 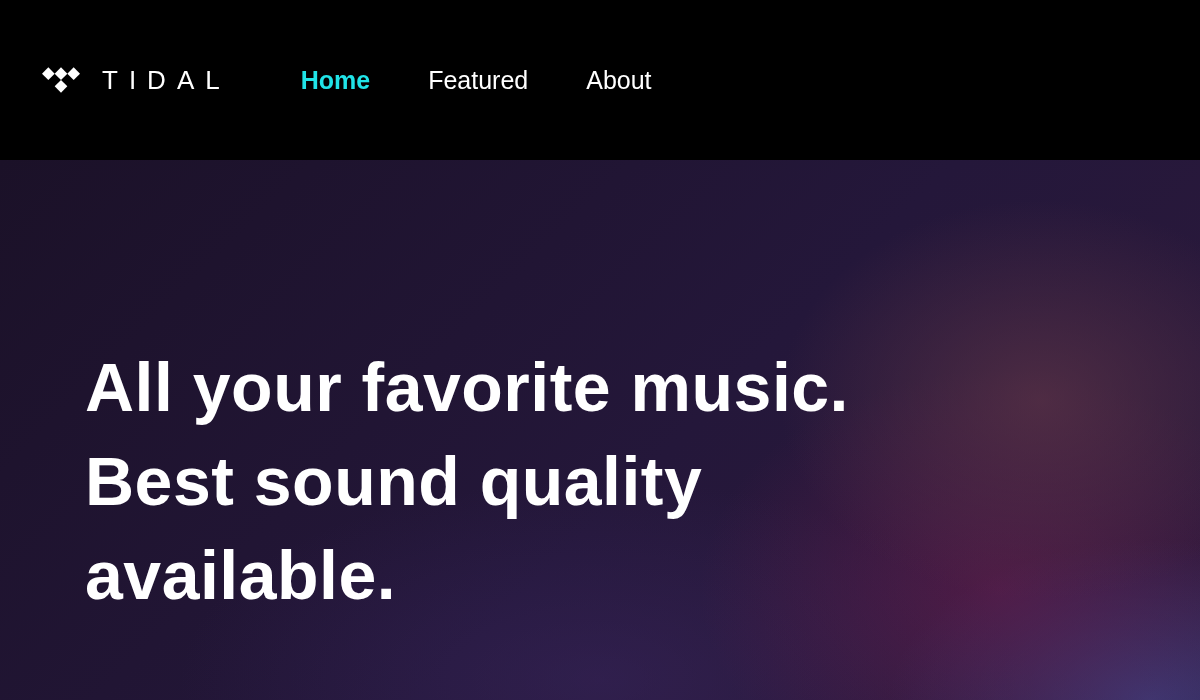 What do you see at coordinates (166, 80) in the screenshot?
I see `brand-name: TIDAL` at bounding box center [166, 80].